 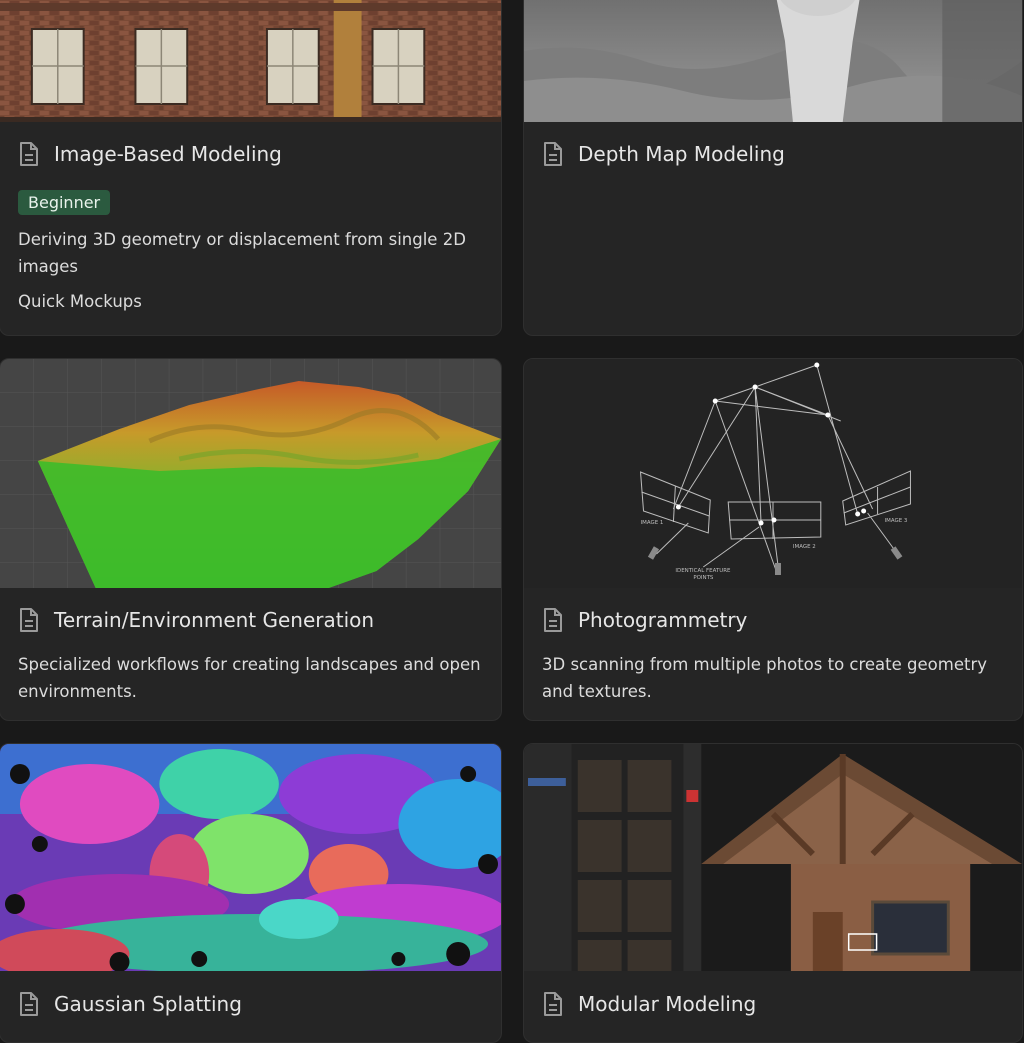 I want to click on card-title: Gaussian Splatting, so click(x=148, y=1004).